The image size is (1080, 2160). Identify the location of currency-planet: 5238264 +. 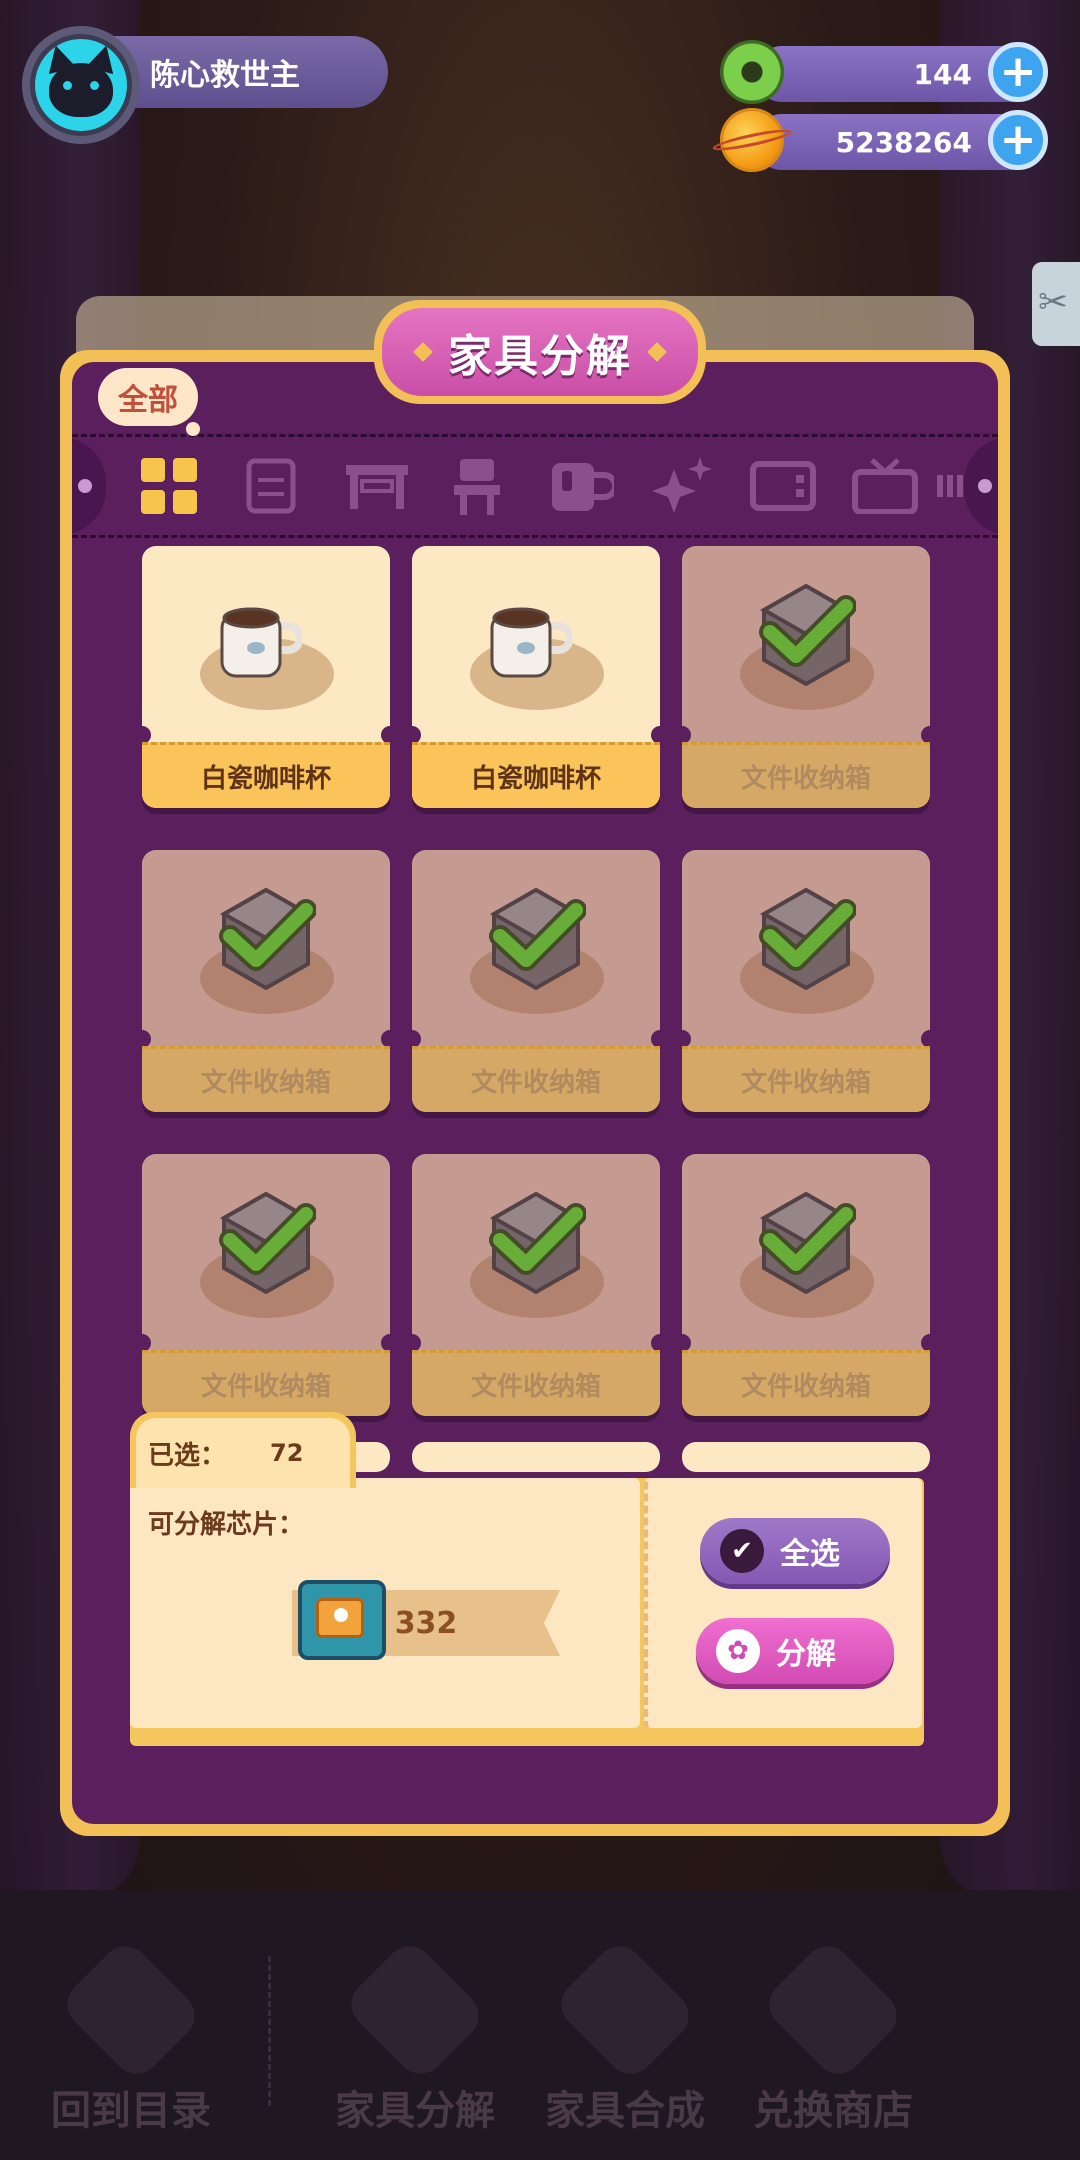
(884, 140).